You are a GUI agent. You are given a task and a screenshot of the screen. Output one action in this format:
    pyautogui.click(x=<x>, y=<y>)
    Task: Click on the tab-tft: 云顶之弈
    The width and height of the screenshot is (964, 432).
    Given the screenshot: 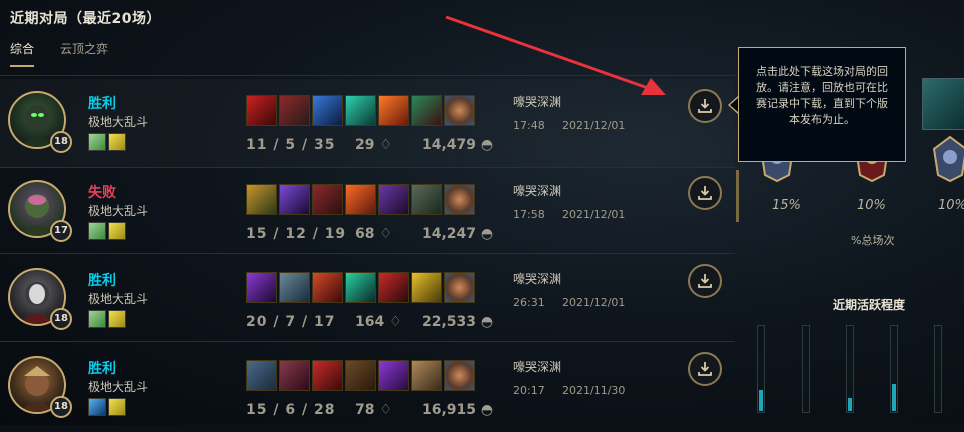 What is the action you would take?
    pyautogui.click(x=84, y=53)
    